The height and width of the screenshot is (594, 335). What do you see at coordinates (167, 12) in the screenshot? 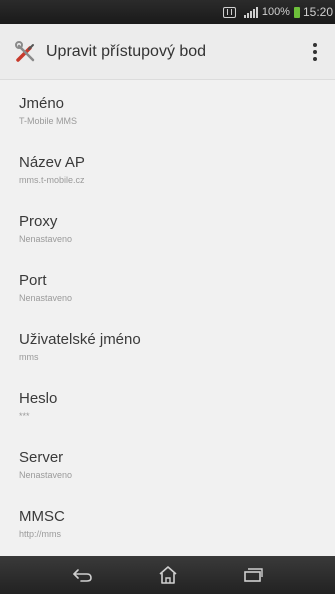
I see `status-bar: 100% 15:20` at bounding box center [167, 12].